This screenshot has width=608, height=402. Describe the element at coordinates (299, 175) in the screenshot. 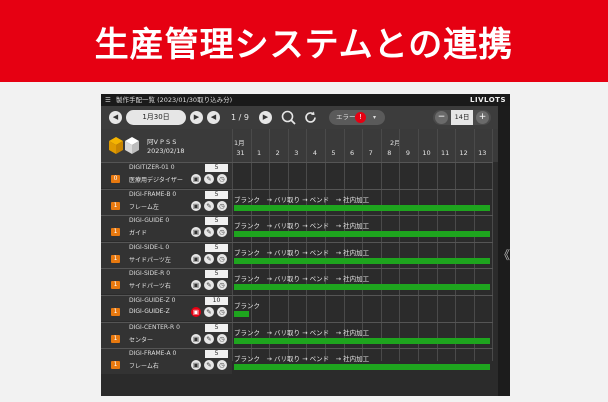

I see `table-row: DIGITIZER-01 0 0 医療用デジタイザー 5 ▣ ✎ ◷` at that location.